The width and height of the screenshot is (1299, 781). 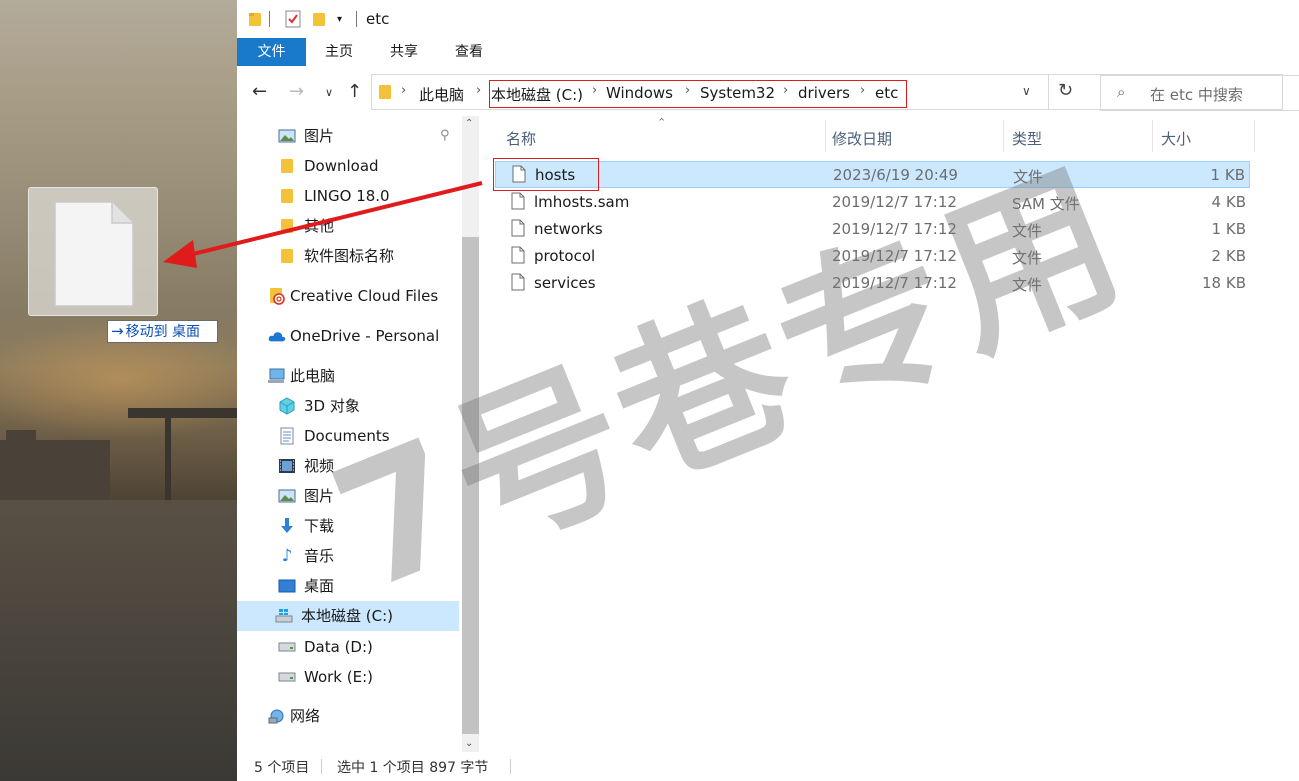 I want to click on nav-item-work-e: Work (E:), so click(x=325, y=677).